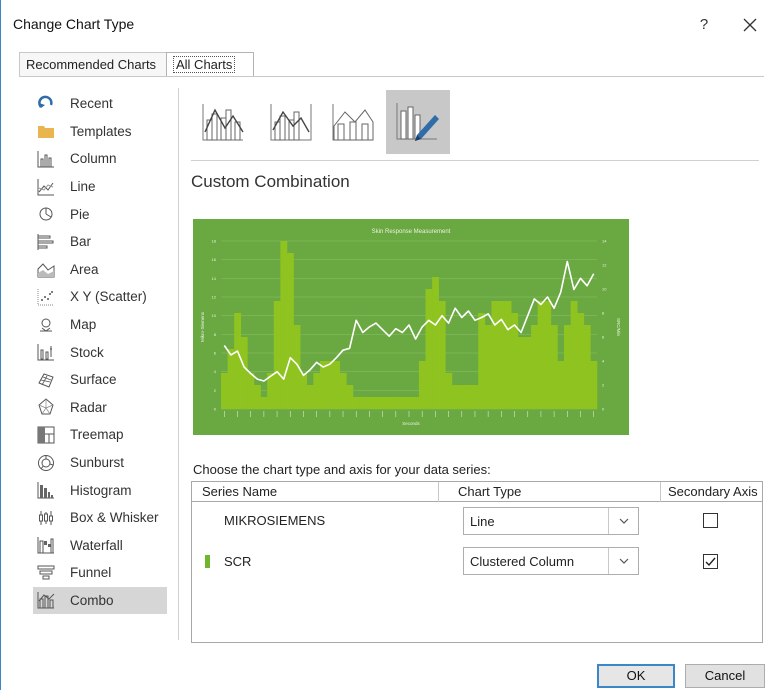 This screenshot has width=768, height=690. I want to click on templates-folder-icon, so click(46, 131).